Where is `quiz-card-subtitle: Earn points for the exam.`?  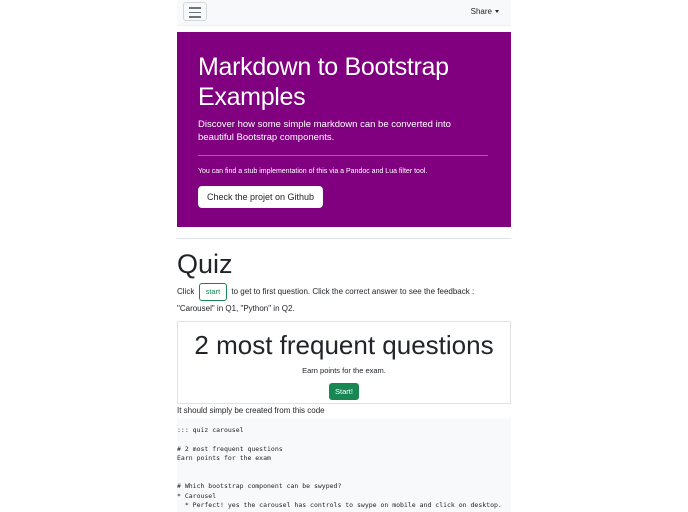 quiz-card-subtitle: Earn points for the exam. is located at coordinates (344, 370).